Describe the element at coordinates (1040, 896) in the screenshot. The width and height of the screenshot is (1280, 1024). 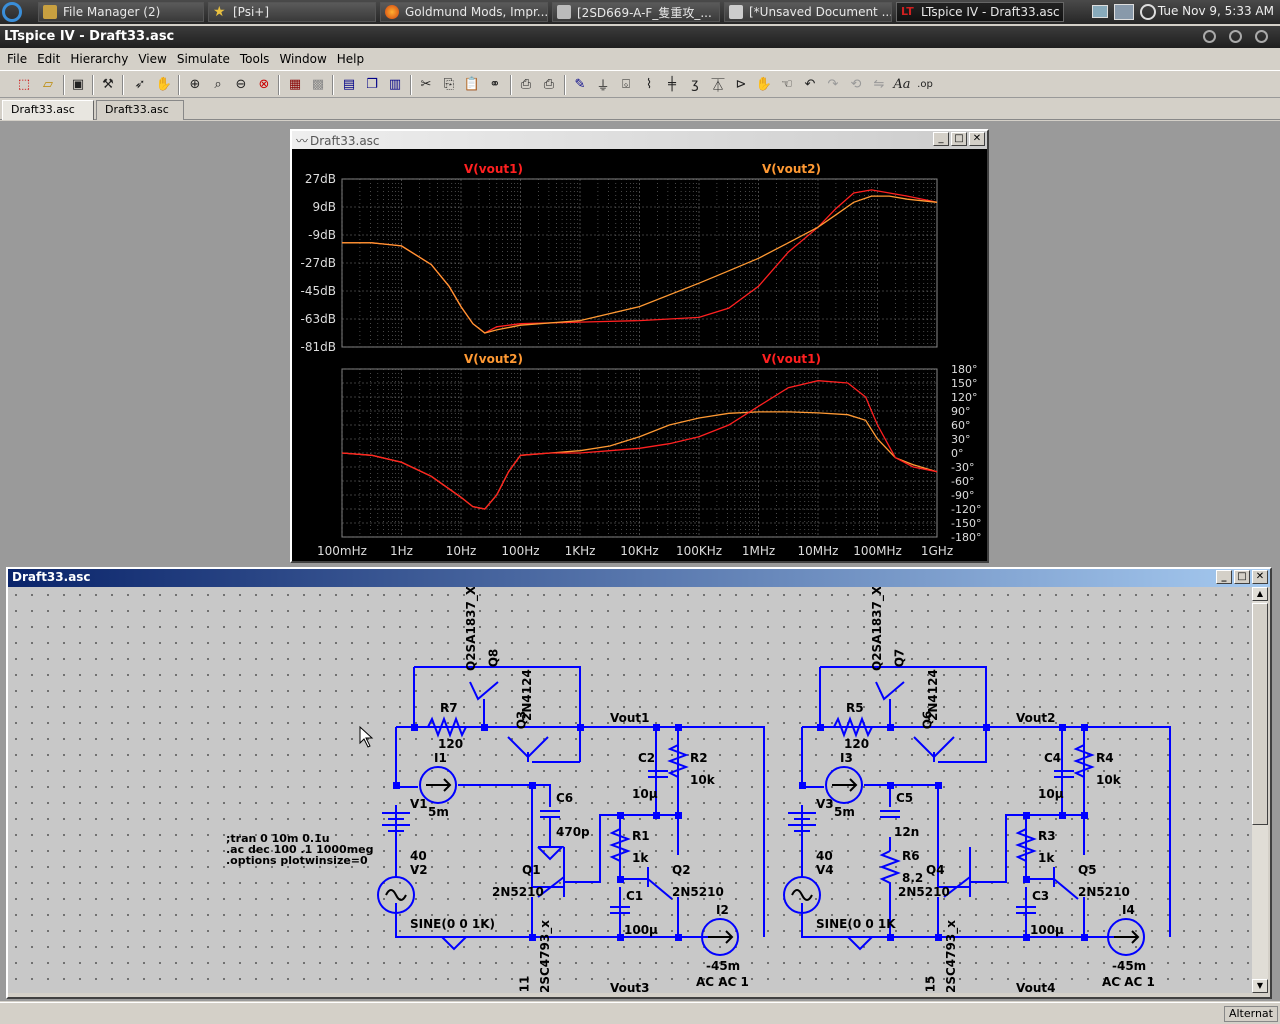
I see `component-label: C3` at that location.